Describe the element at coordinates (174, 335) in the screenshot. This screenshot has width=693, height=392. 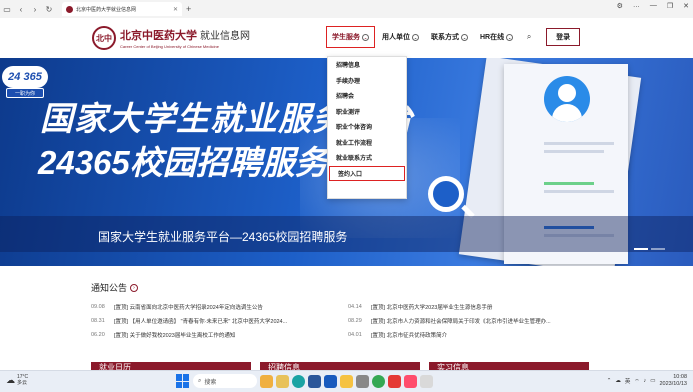
I see `notice-link: [置顶] 关于做好我校2023届毕业生离校工作的通知` at that location.